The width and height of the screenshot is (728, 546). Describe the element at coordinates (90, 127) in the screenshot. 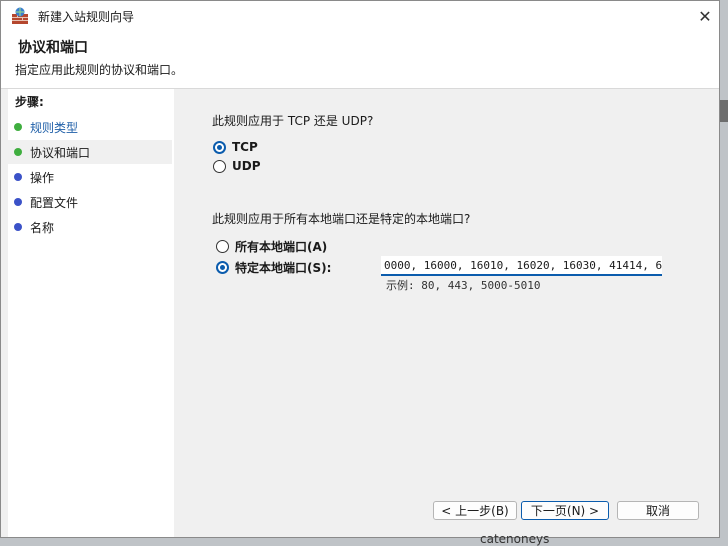

I see `step-rule-type: 规则类型` at that location.